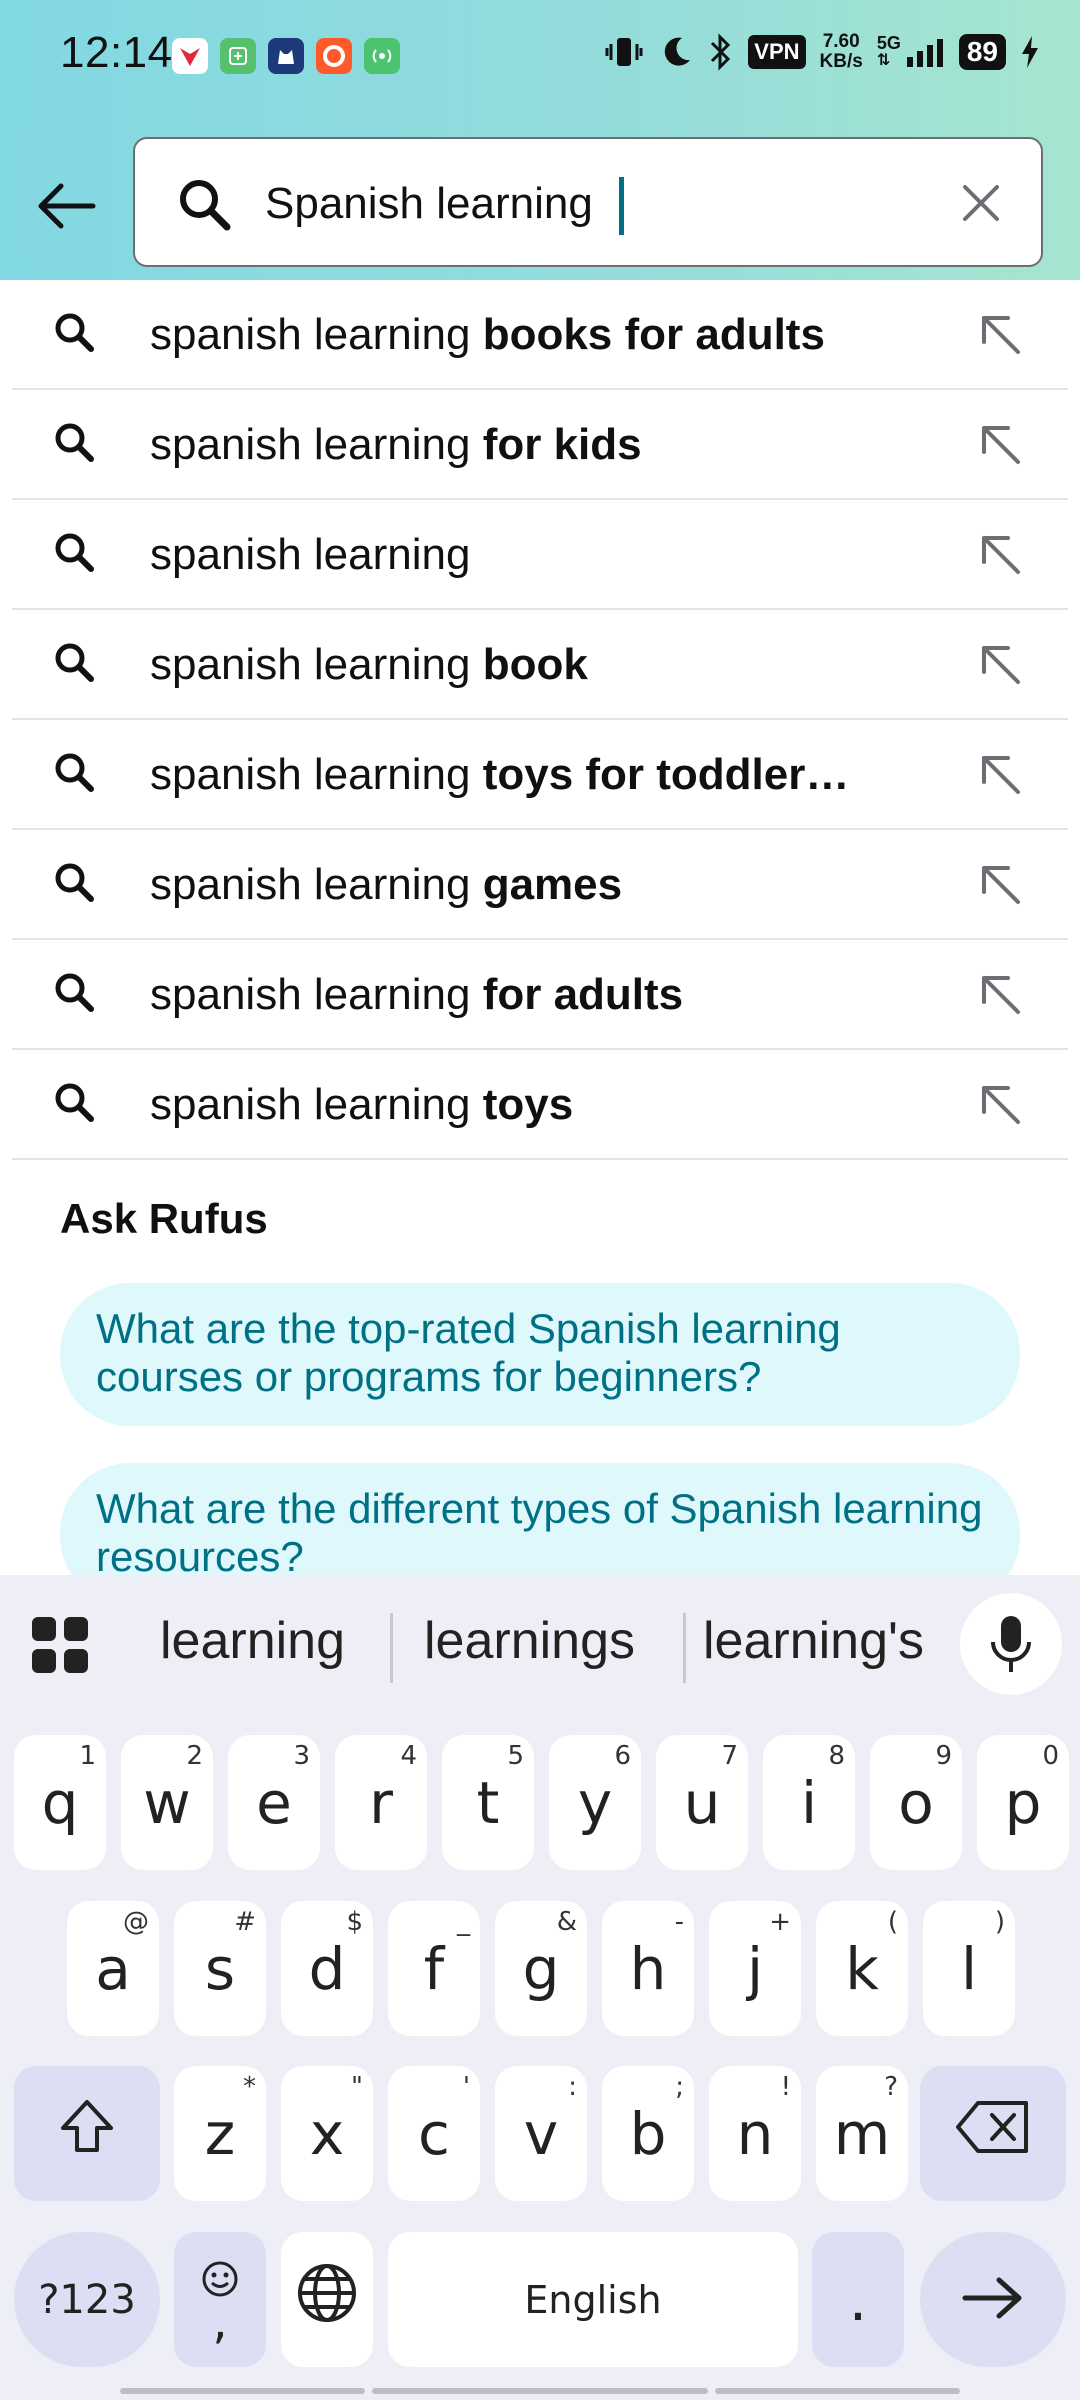  What do you see at coordinates (755, 1968) in the screenshot?
I see `key-j: j +` at bounding box center [755, 1968].